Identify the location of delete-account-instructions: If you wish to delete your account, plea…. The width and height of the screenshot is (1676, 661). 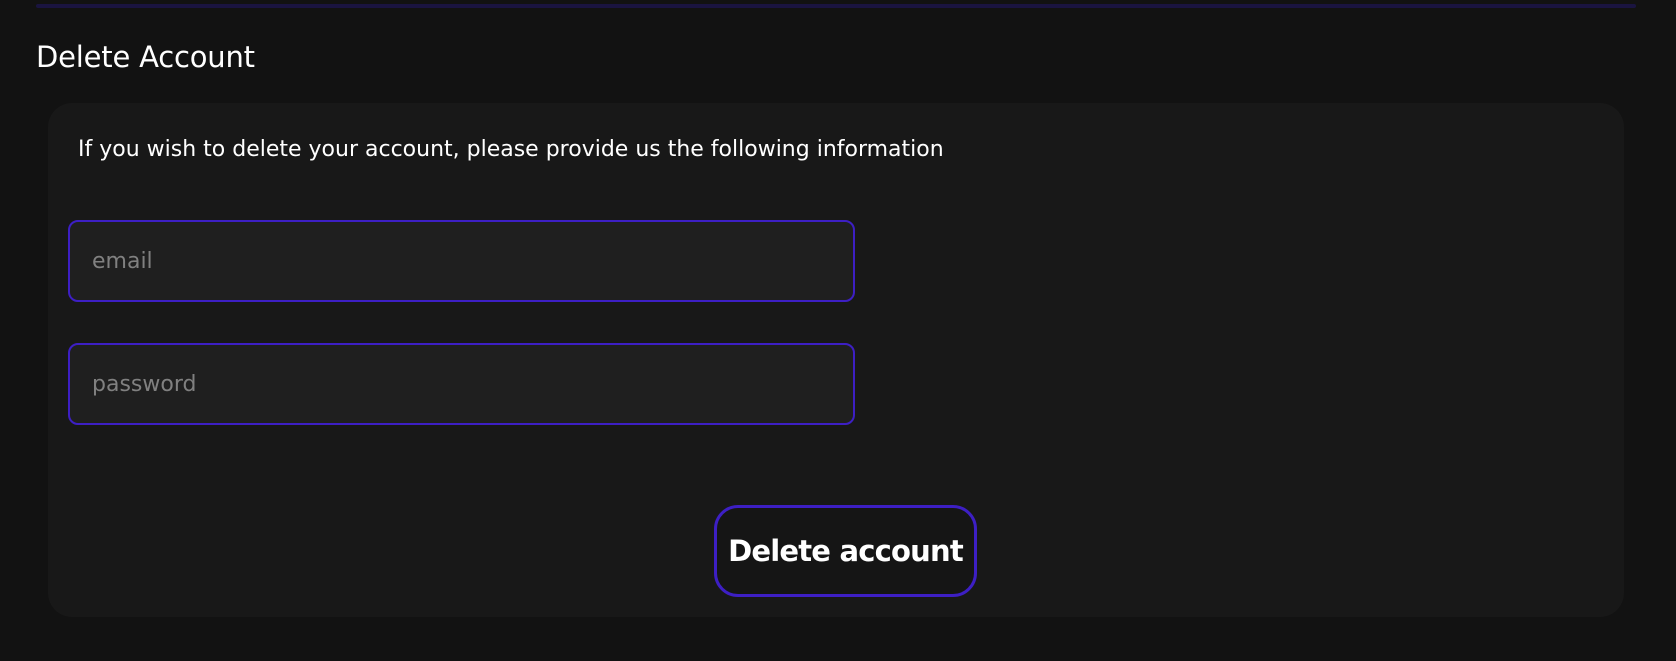
(511, 149).